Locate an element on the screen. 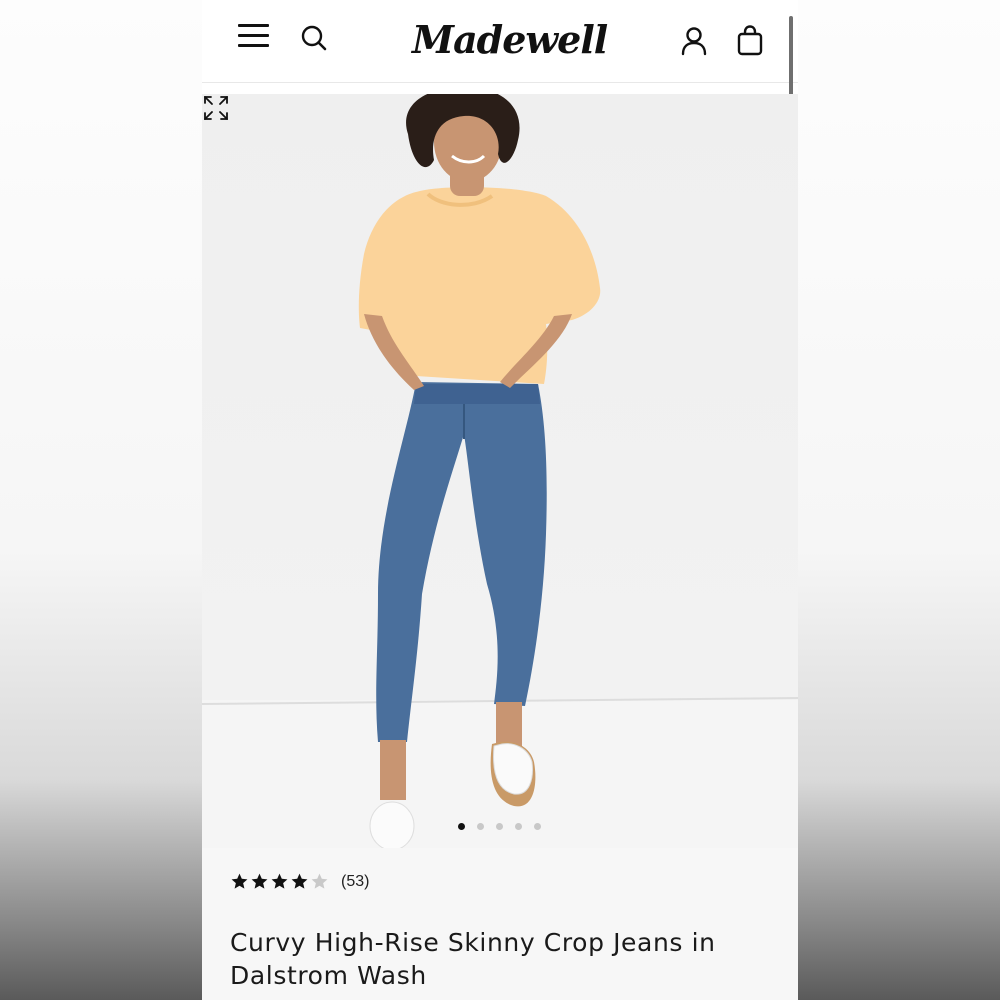 The width and height of the screenshot is (1000, 1000). site-header: Madewell is located at coordinates (500, 102).